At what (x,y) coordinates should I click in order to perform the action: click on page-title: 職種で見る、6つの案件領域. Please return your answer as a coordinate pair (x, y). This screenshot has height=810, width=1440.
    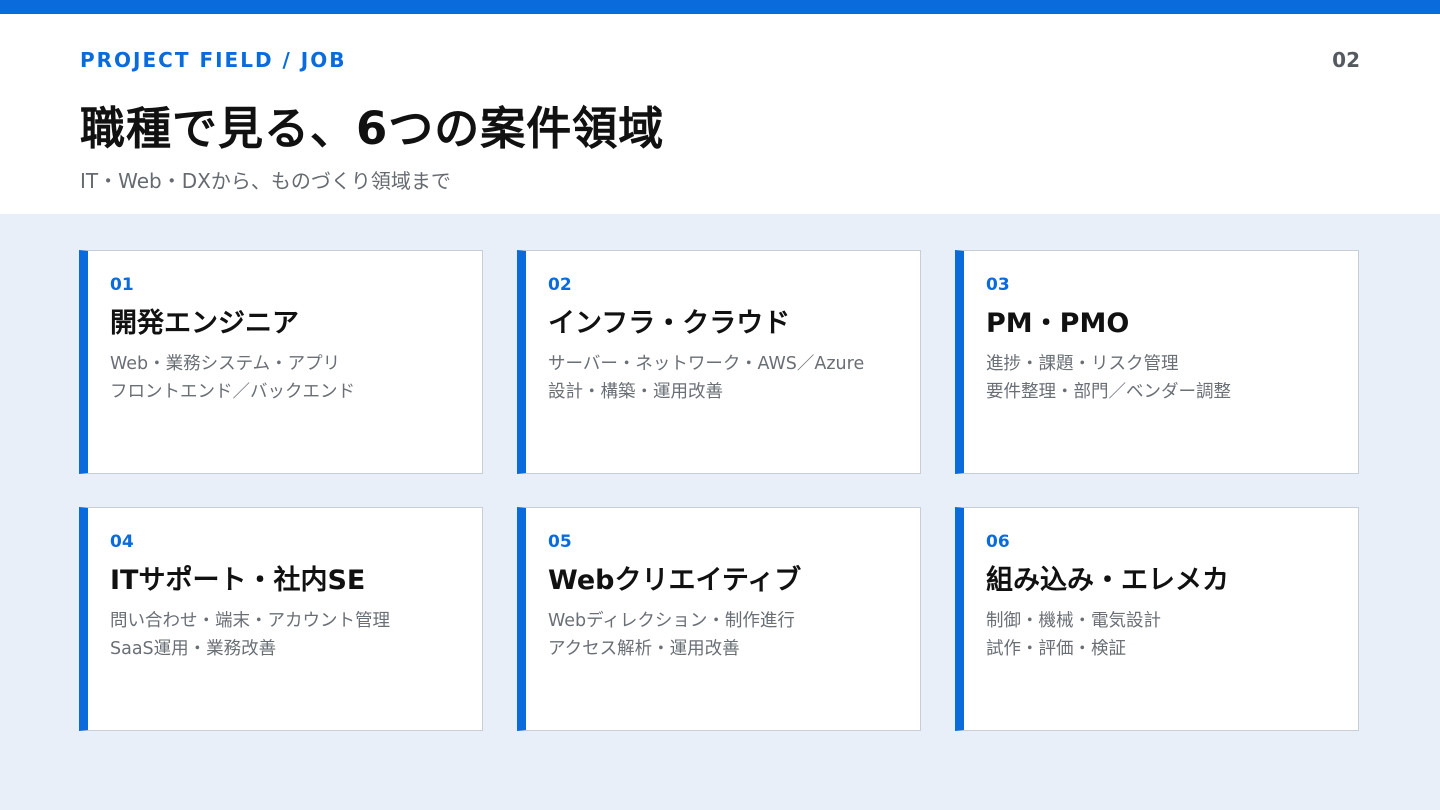
    Looking at the image, I should click on (372, 128).